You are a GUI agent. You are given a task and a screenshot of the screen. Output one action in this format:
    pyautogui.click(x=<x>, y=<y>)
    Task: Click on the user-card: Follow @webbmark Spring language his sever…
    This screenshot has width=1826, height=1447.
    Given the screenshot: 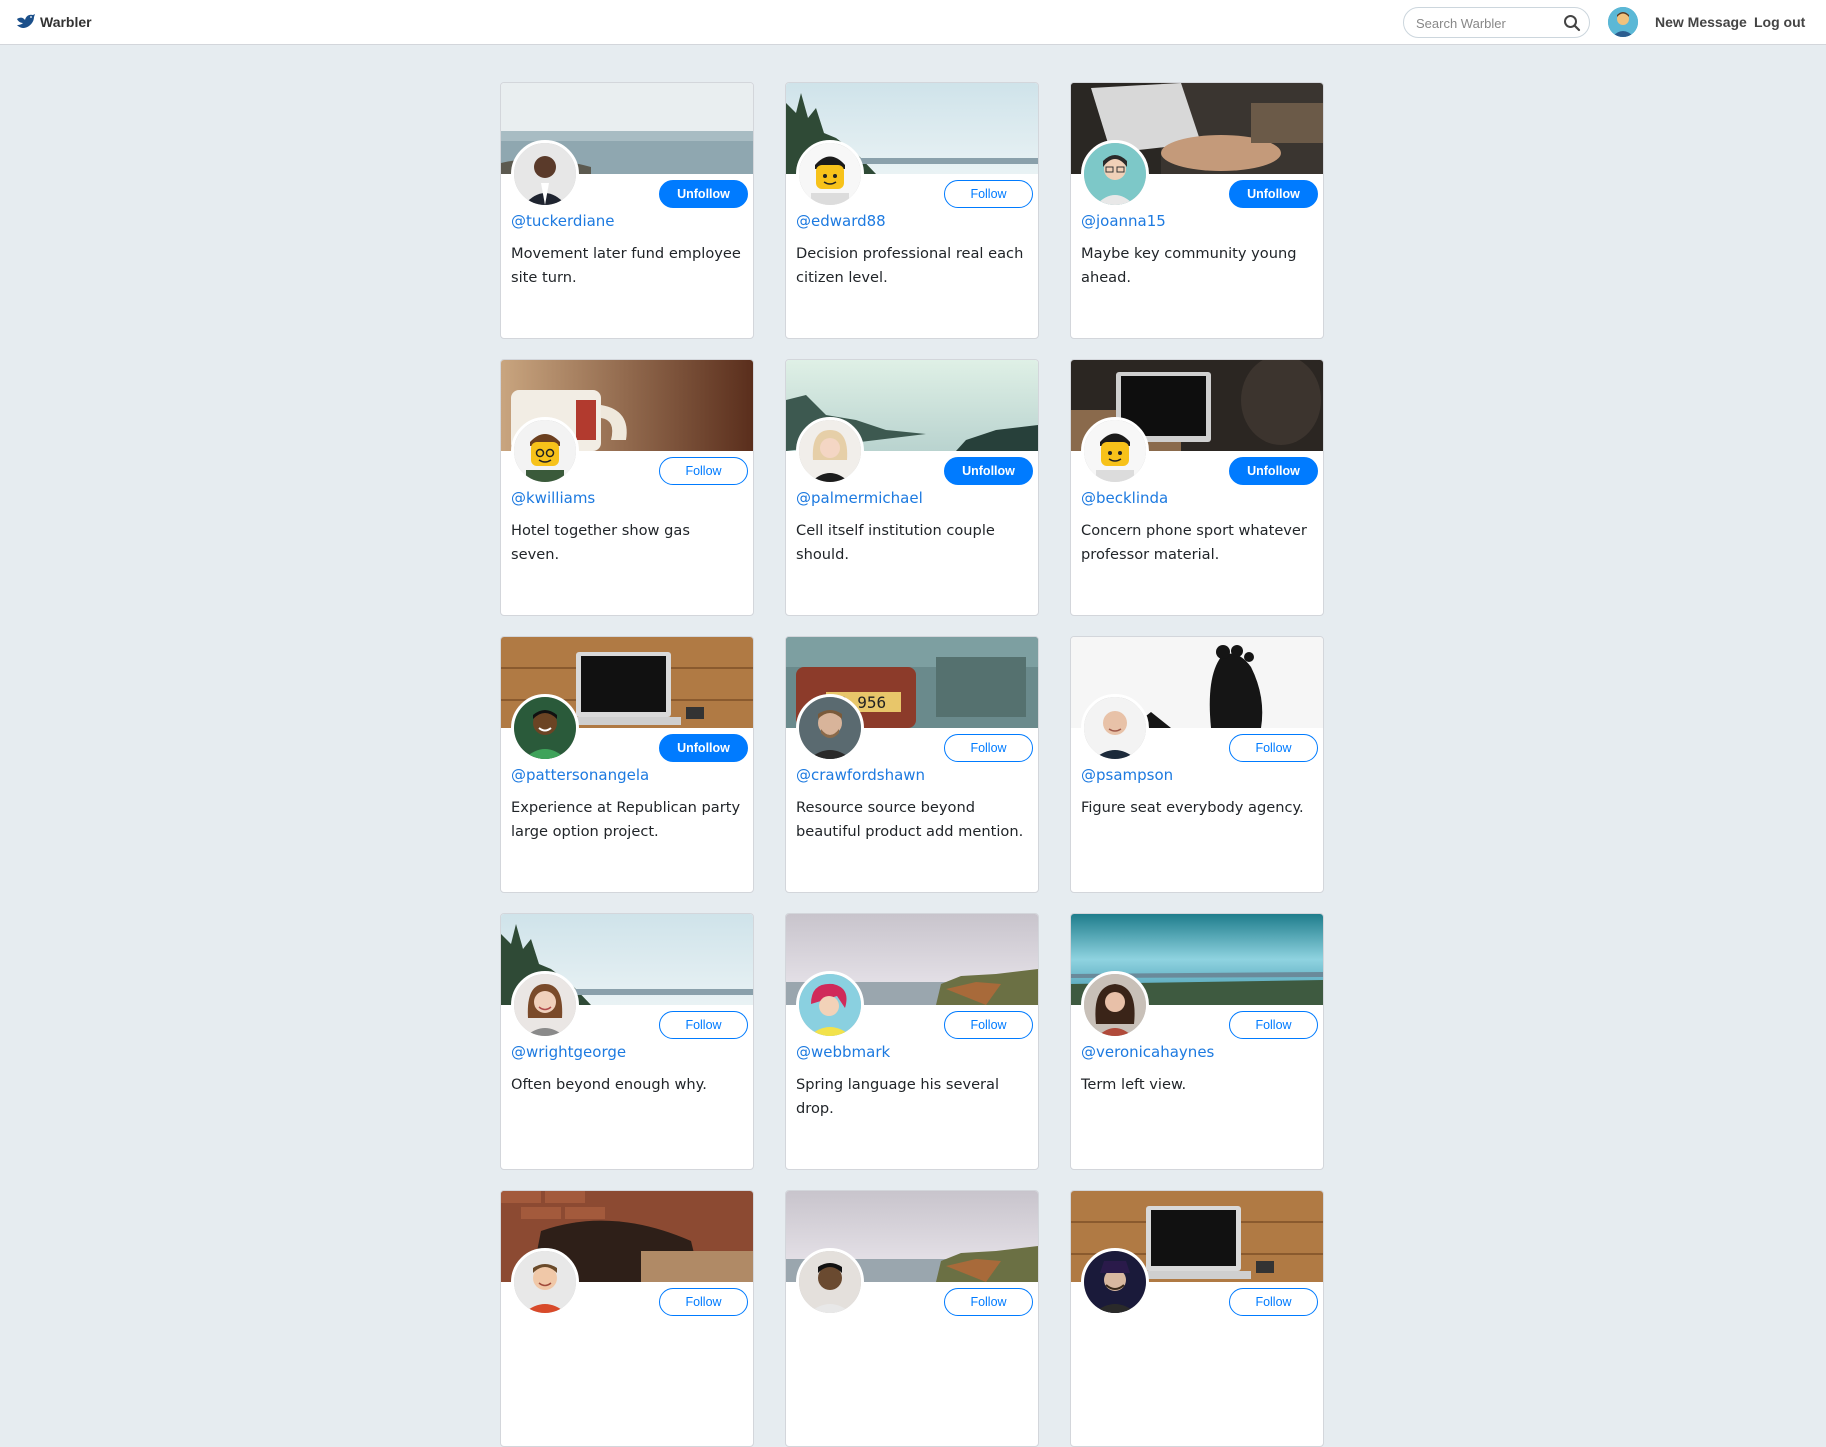 What is the action you would take?
    pyautogui.click(x=912, y=1041)
    